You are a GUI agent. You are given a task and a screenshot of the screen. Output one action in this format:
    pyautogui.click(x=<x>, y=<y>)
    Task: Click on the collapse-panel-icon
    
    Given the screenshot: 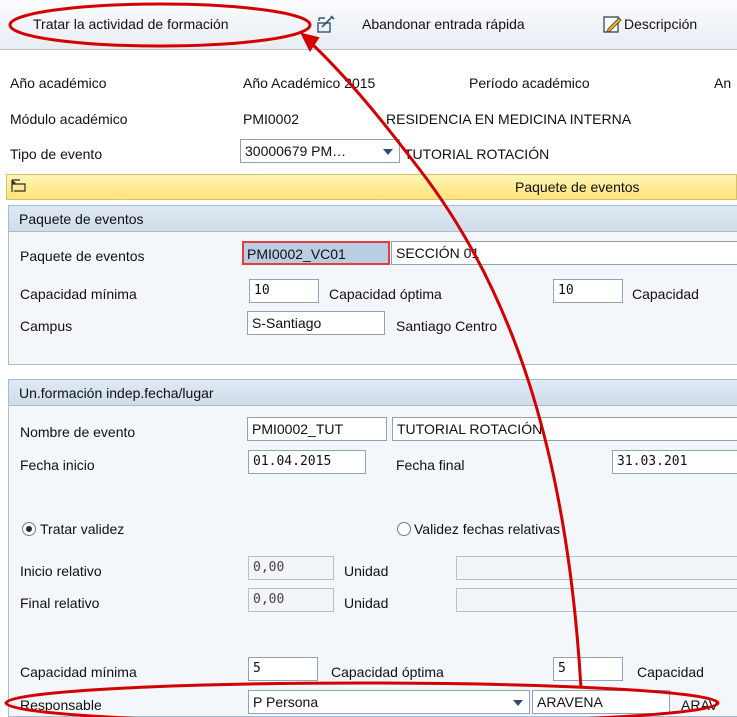 What is the action you would take?
    pyautogui.click(x=19, y=186)
    